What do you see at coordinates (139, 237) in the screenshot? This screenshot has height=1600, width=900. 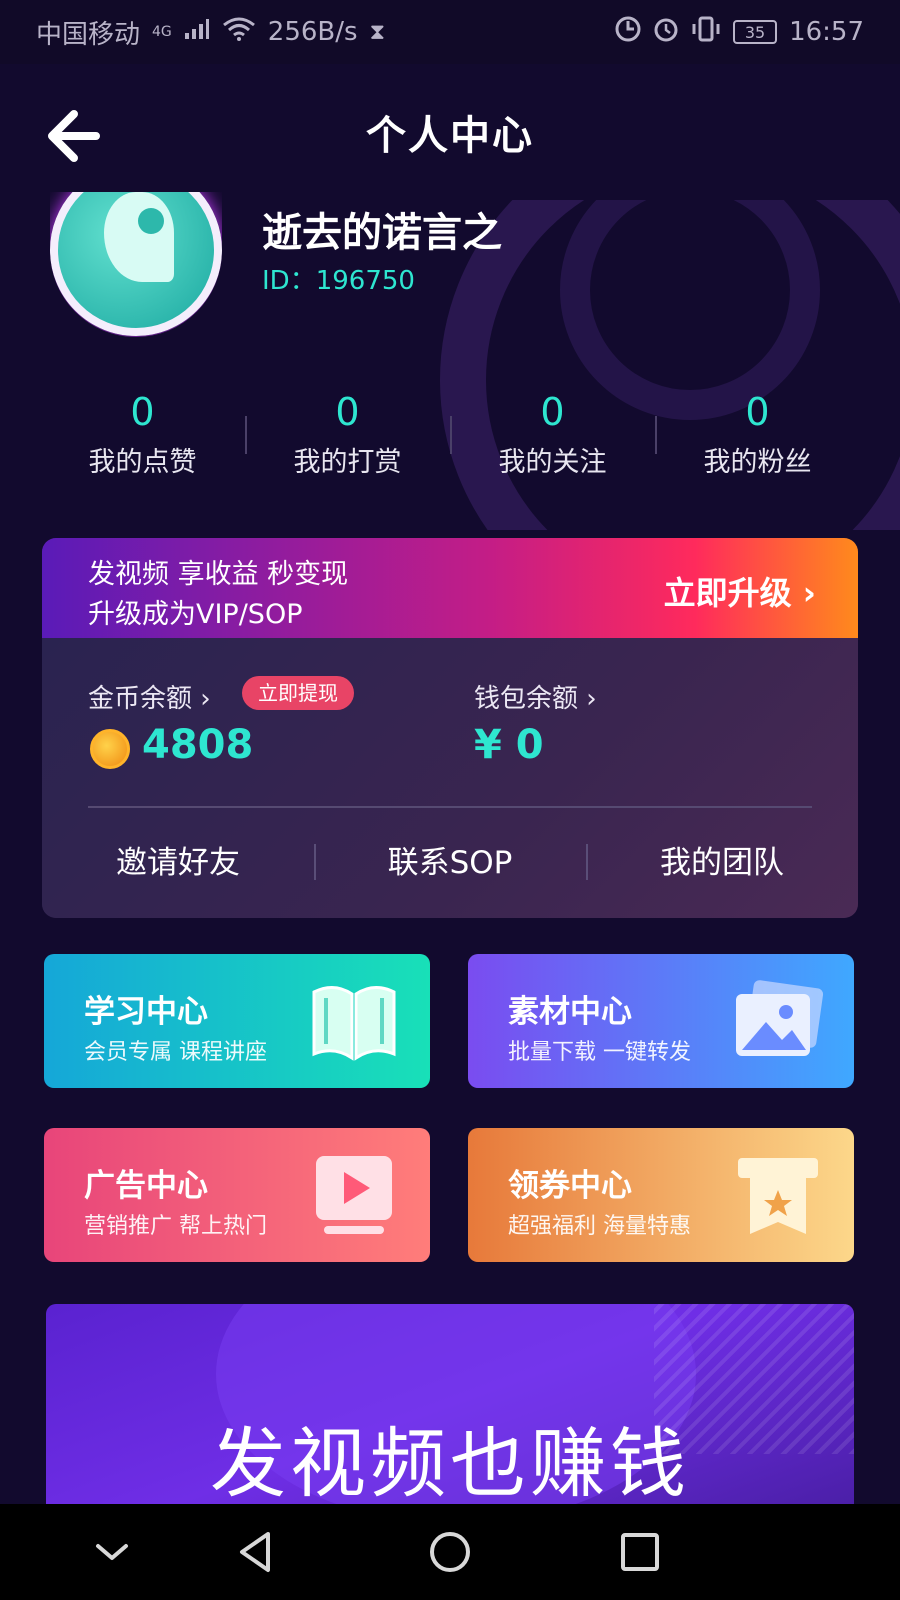 I see `eagle-logo-icon` at bounding box center [139, 237].